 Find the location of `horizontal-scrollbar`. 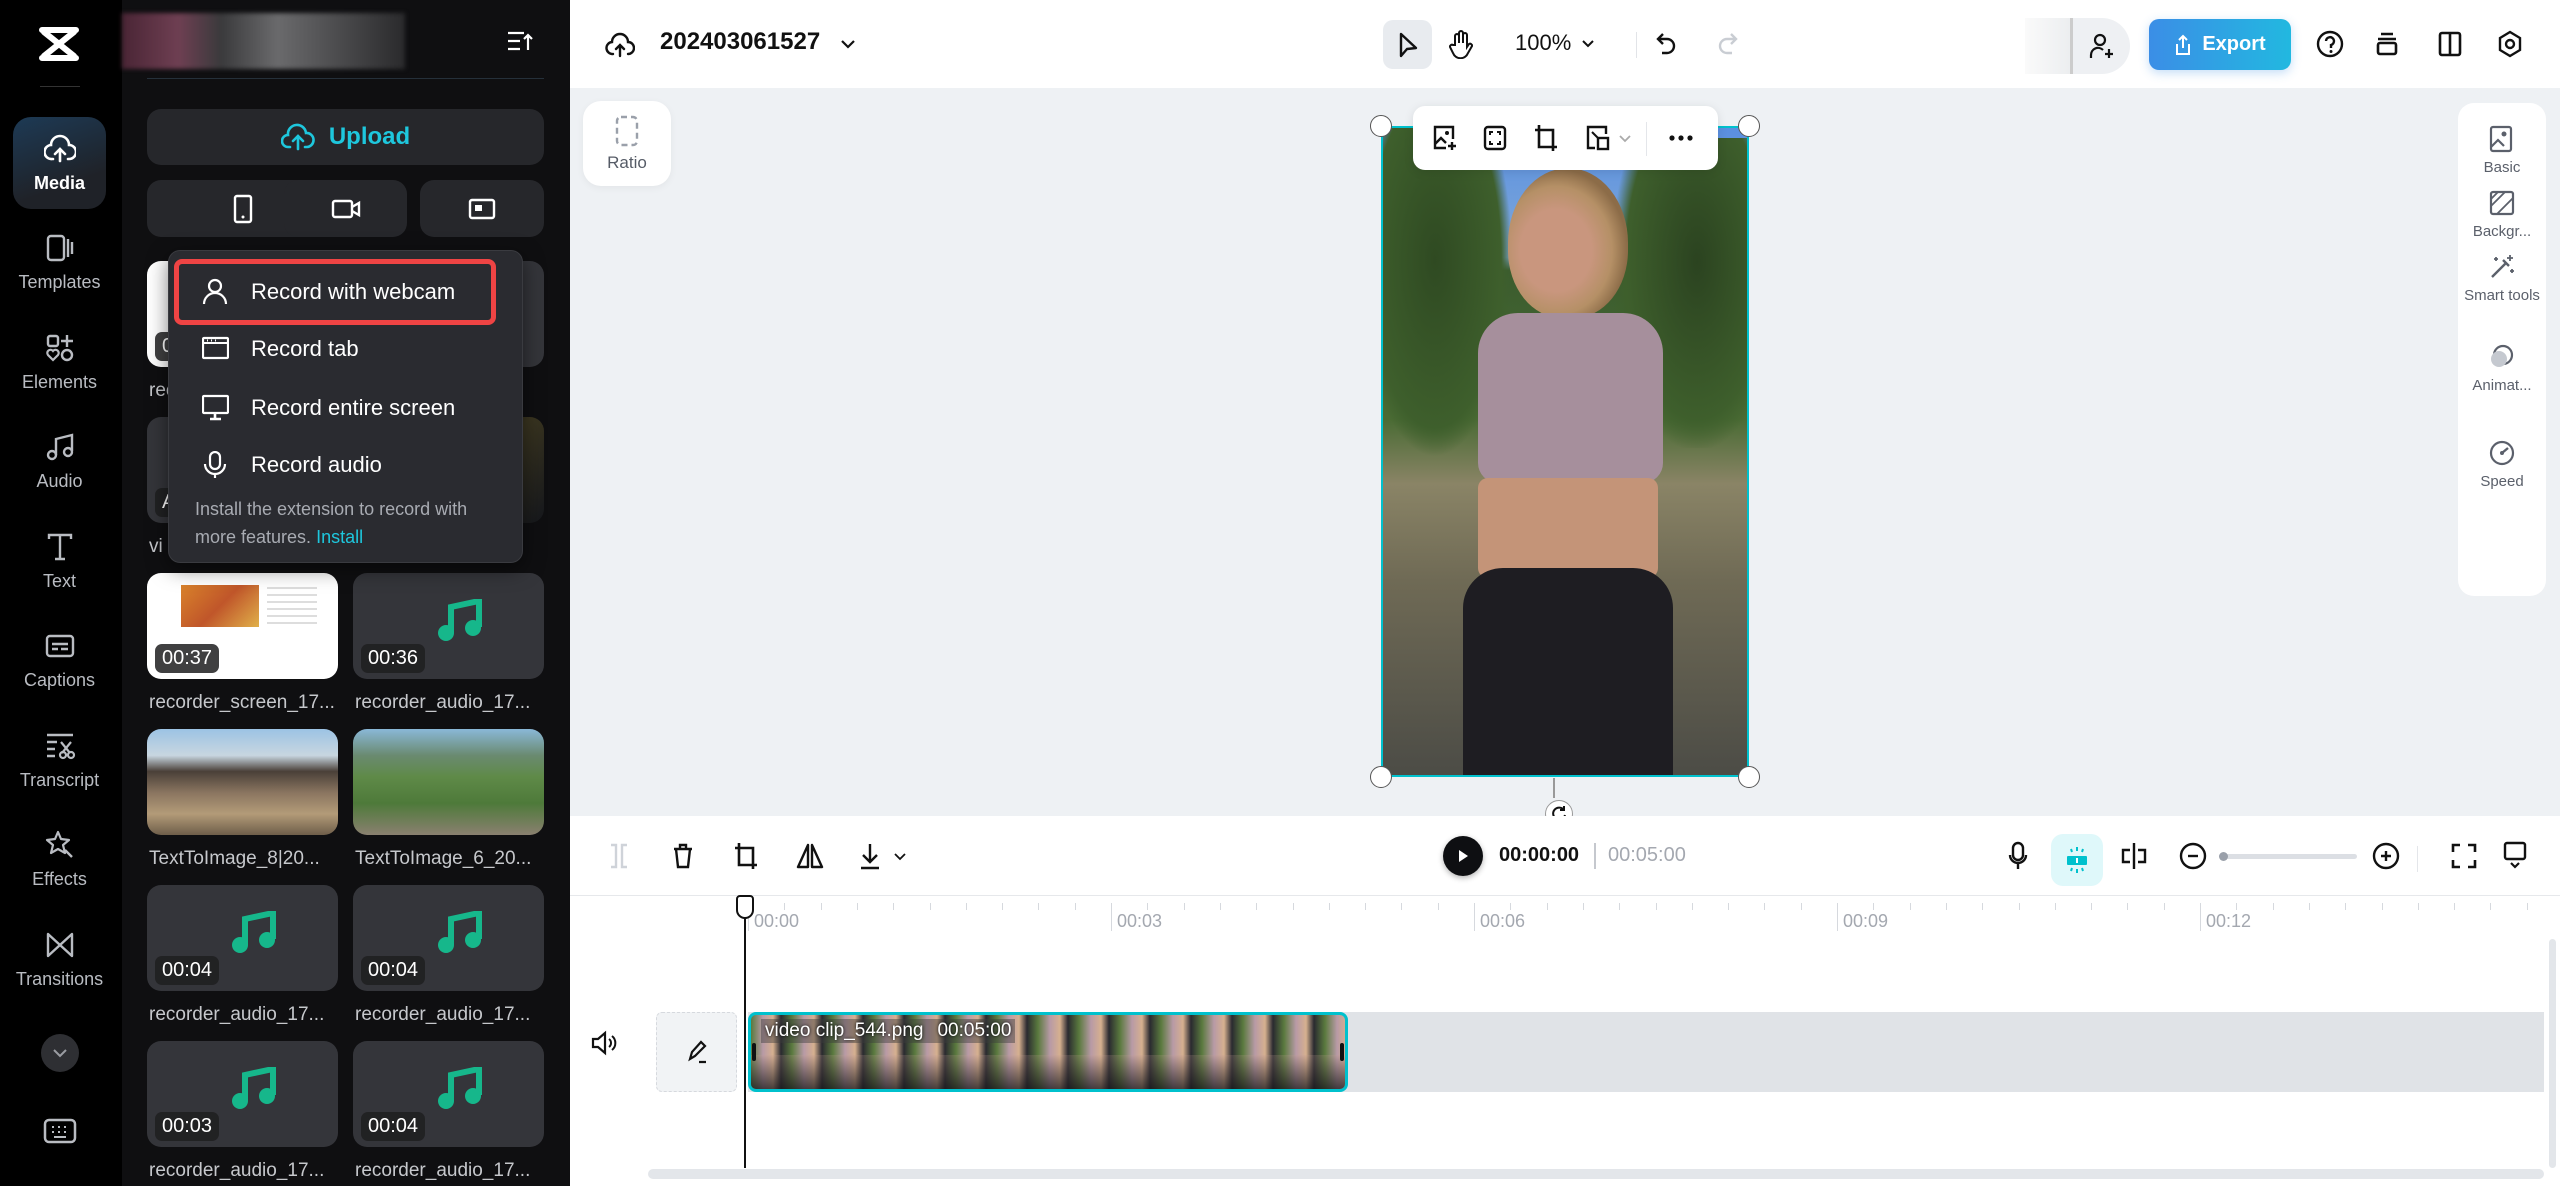

horizontal-scrollbar is located at coordinates (1596, 1174).